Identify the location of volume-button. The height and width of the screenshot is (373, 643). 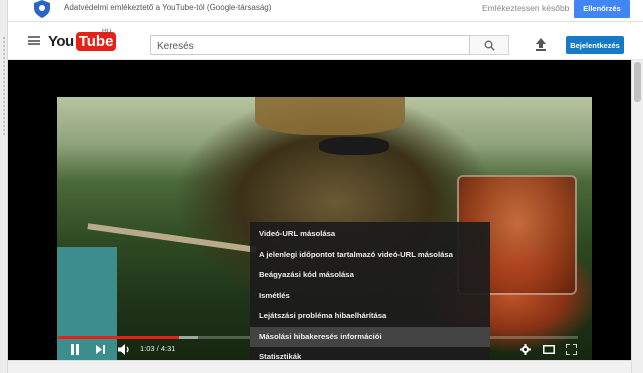
(124, 349).